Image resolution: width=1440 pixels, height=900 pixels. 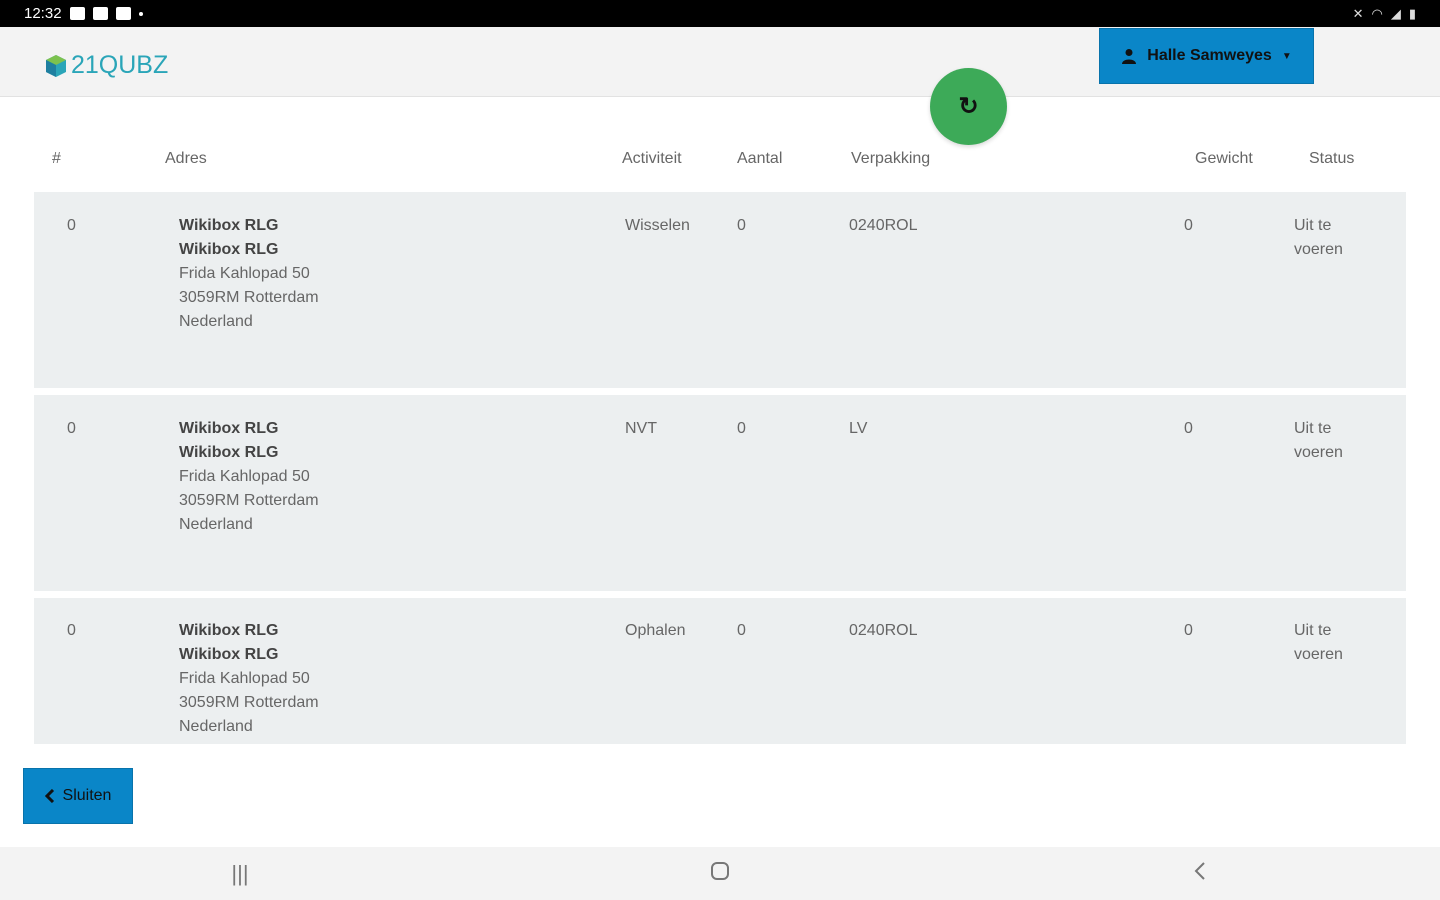 I want to click on photo-notification-icon, so click(x=123, y=13).